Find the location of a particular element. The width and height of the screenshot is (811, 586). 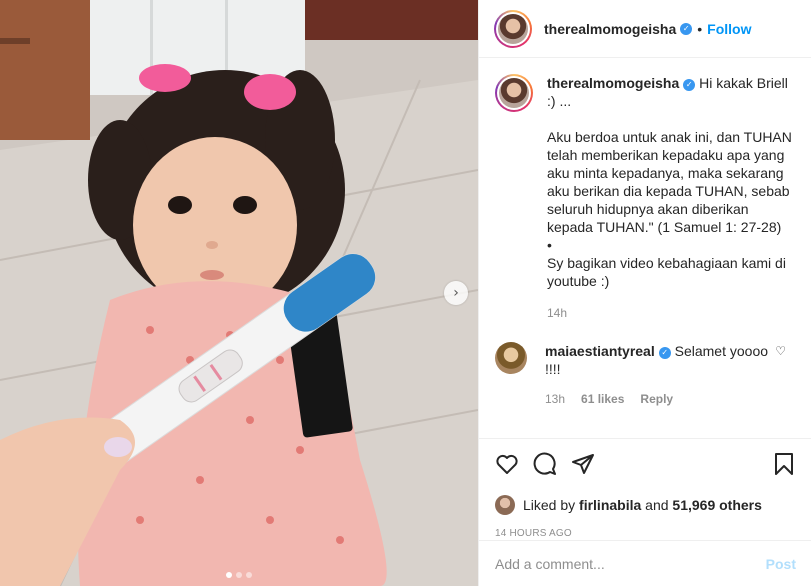

post-header: therealmomogeisha ✓ • Follow is located at coordinates (645, 29).